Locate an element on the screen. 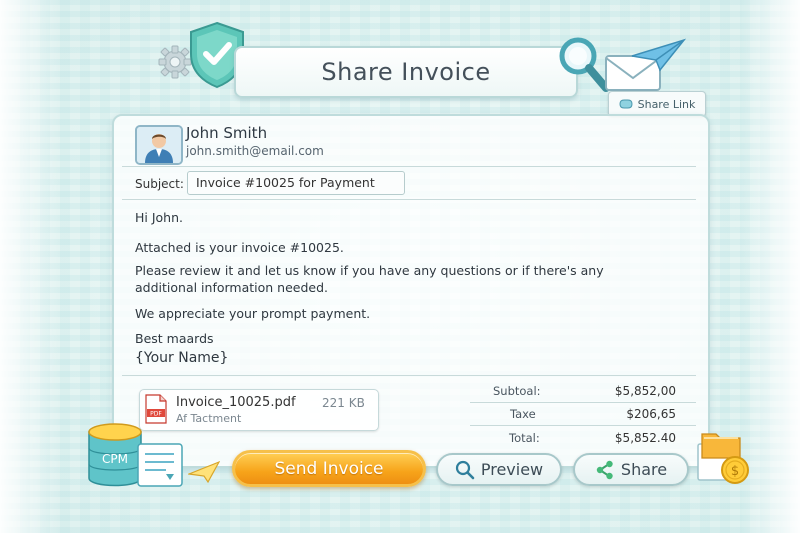 The image size is (800, 533). total-value: $5,852.40 is located at coordinates (645, 438).